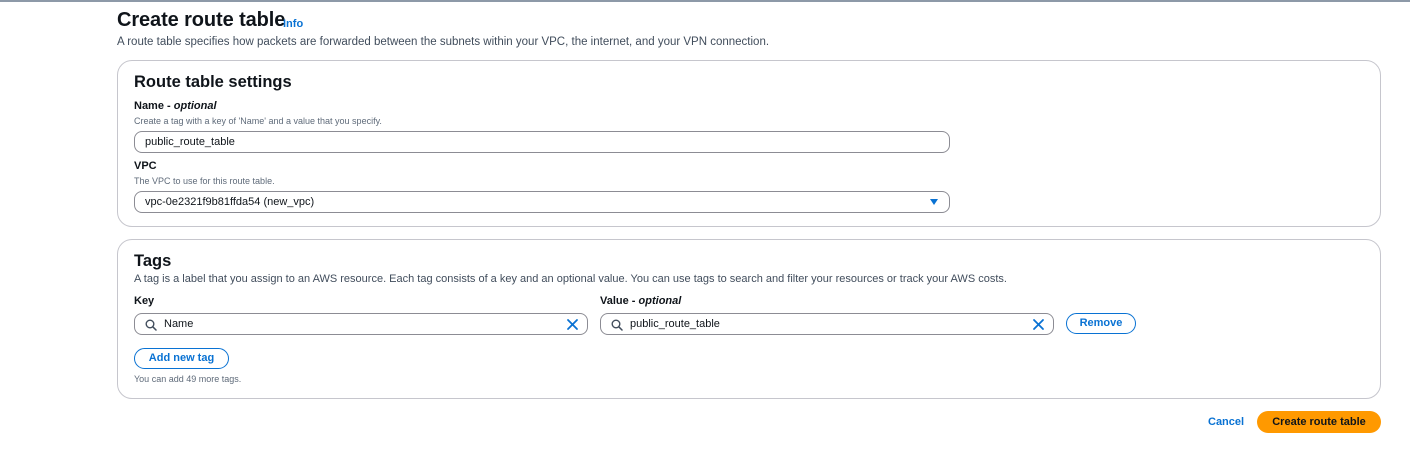 This screenshot has width=1410, height=458. Describe the element at coordinates (190, 142) in the screenshot. I see `name-input-value: public_route_table` at that location.